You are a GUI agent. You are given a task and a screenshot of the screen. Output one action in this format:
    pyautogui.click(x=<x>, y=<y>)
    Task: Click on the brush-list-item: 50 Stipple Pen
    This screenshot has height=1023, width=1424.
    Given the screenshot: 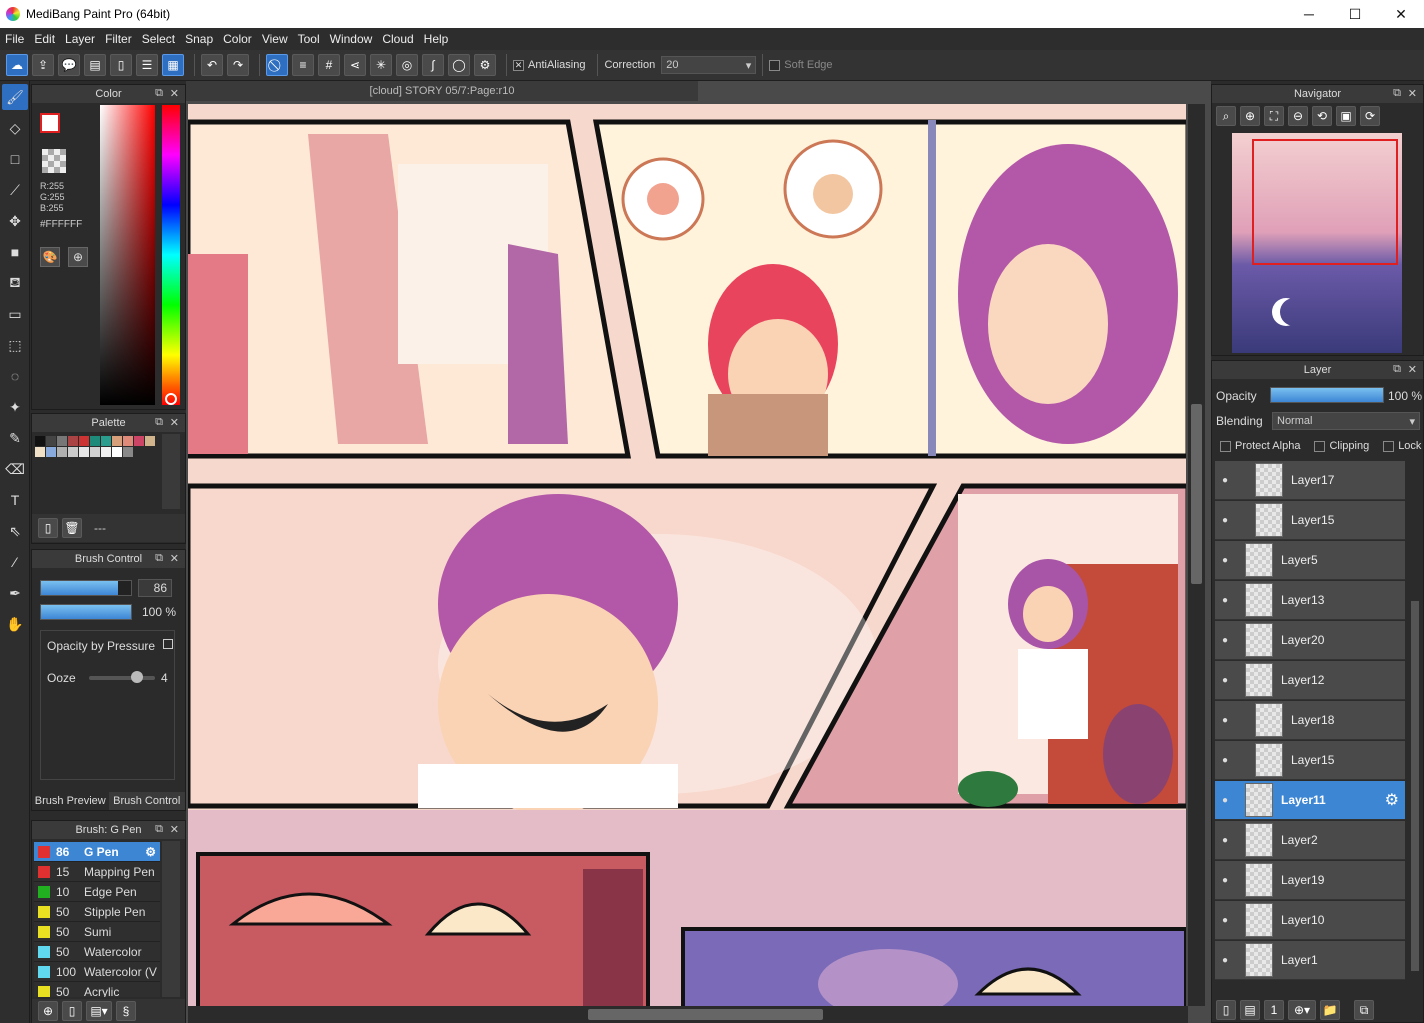 What is the action you would take?
    pyautogui.click(x=97, y=912)
    